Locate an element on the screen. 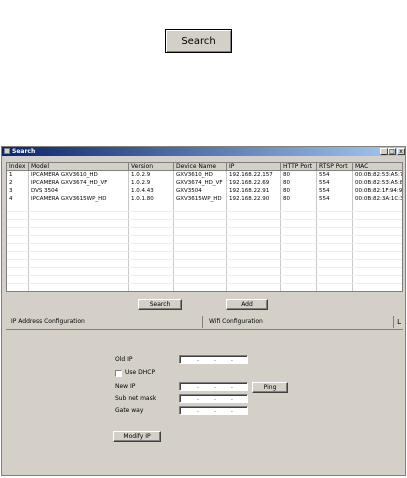 The width and height of the screenshot is (407, 478). cell-mac: 00:0B:82:3A:1C:35 is located at coordinates (377, 199).